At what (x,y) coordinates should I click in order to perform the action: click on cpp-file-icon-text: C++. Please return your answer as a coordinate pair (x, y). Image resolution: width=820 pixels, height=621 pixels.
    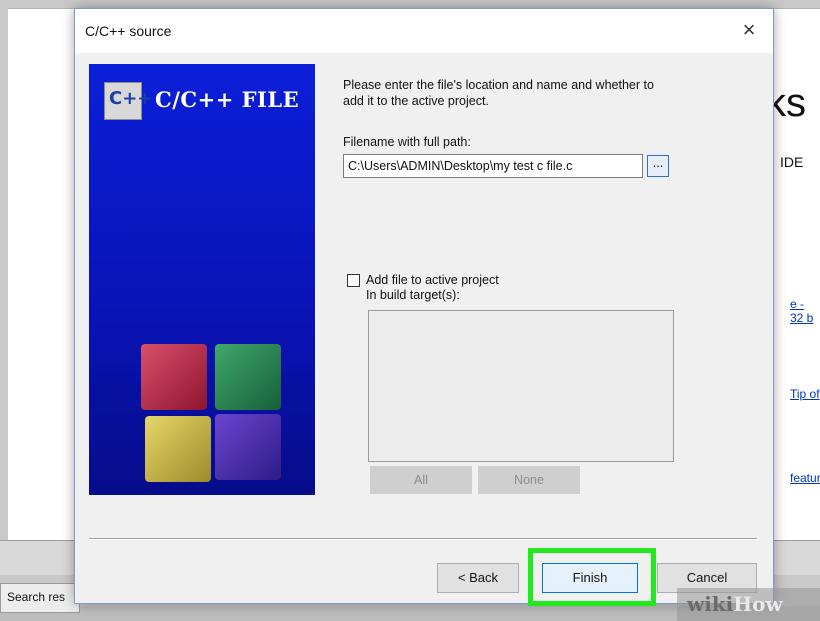
    Looking at the image, I should click on (131, 98).